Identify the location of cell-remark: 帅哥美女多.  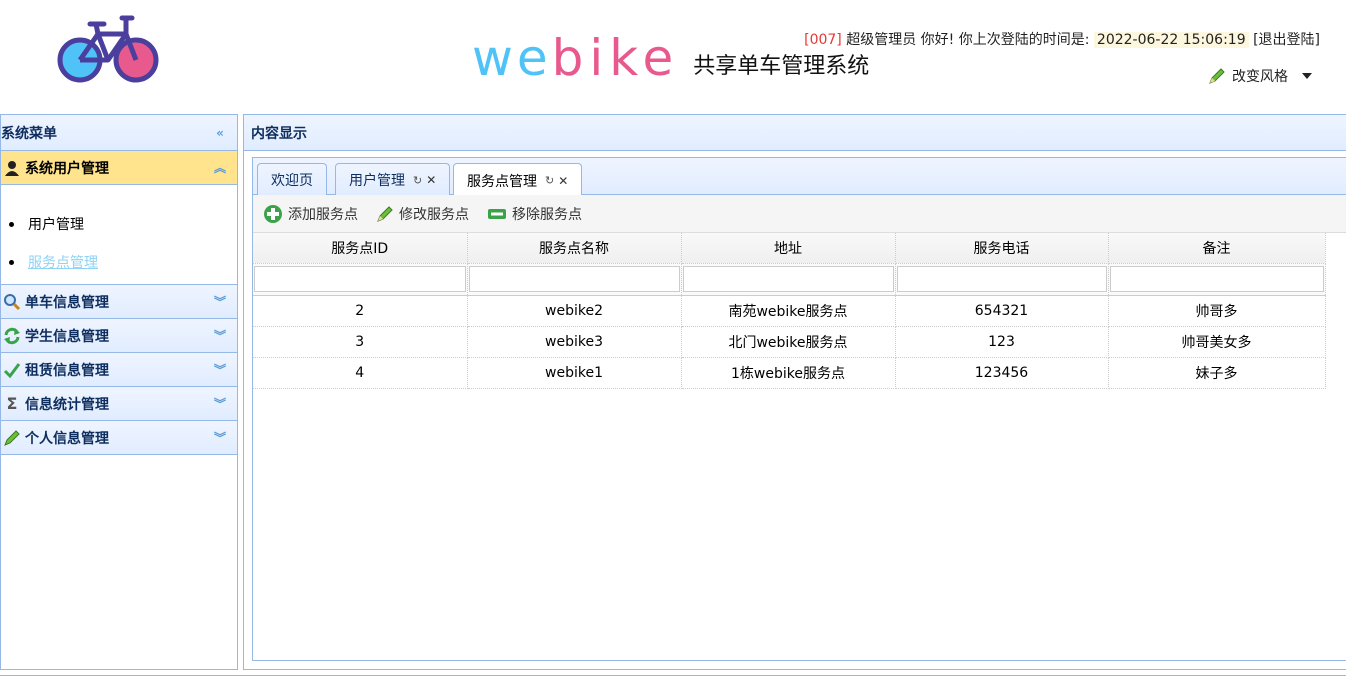
(1217, 342).